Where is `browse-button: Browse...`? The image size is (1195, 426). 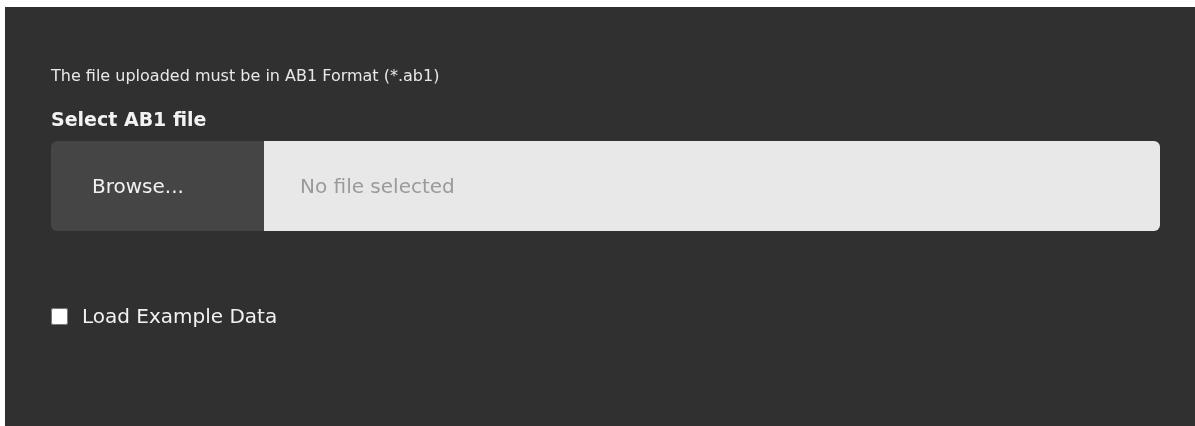 browse-button: Browse... is located at coordinates (157, 186).